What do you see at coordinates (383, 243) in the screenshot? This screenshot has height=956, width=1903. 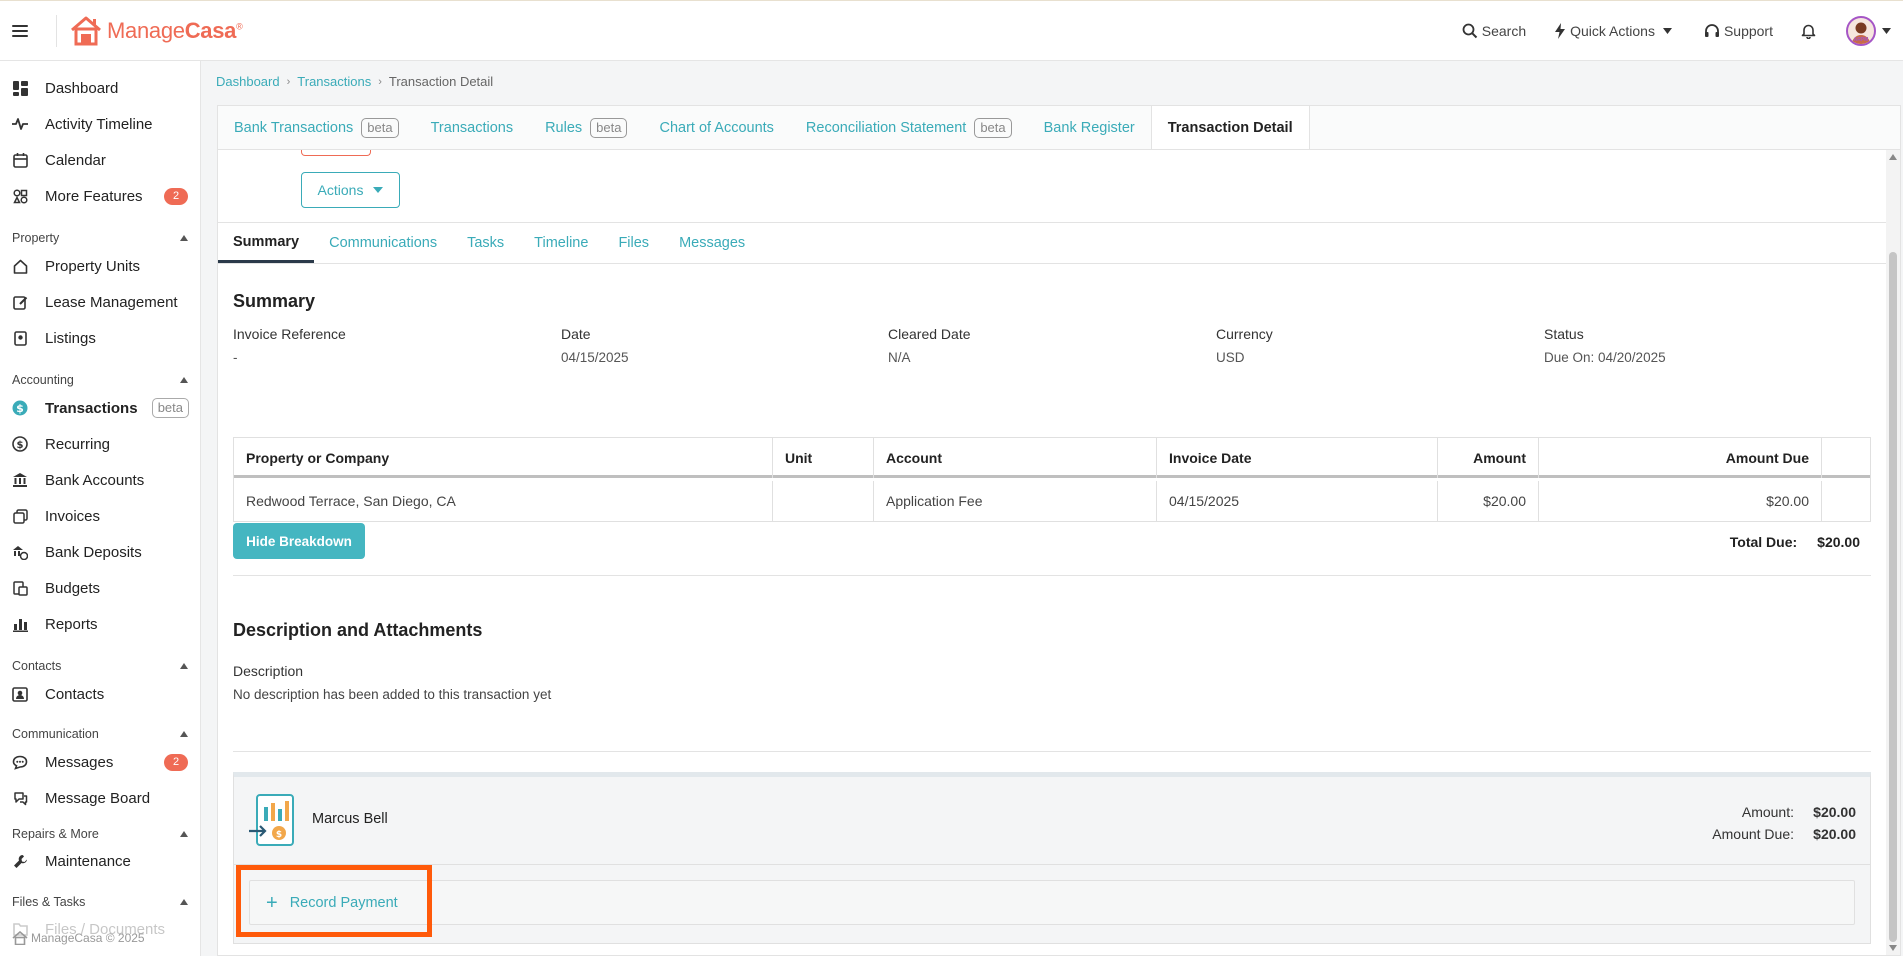 I see `subtab-communications: Communications` at bounding box center [383, 243].